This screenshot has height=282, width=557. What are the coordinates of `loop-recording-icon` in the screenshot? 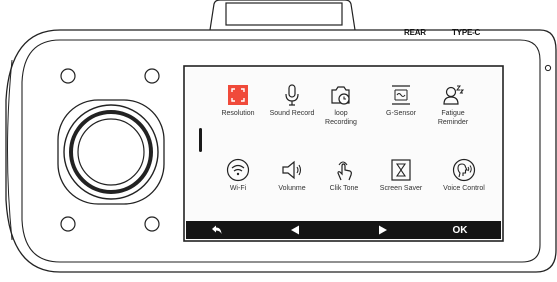 It's located at (340, 95).